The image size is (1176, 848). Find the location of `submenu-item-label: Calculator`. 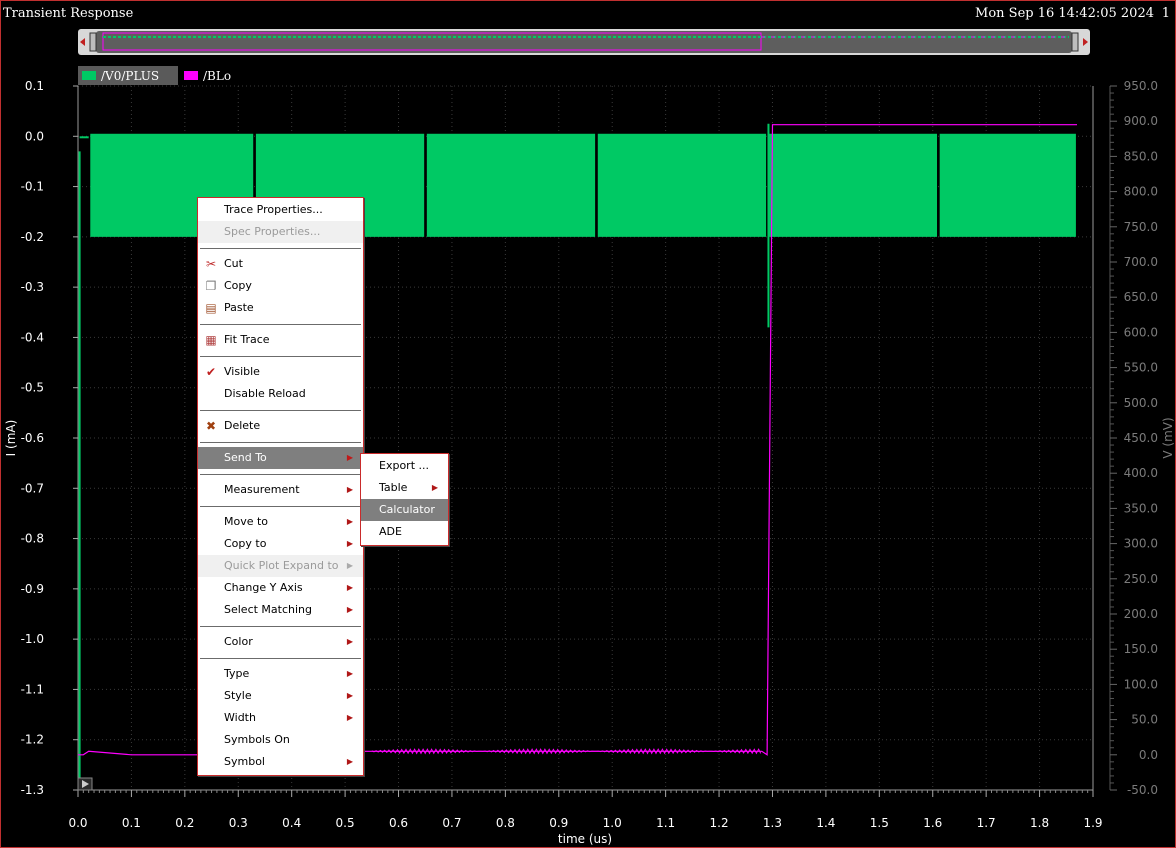

submenu-item-label: Calculator is located at coordinates (407, 509).